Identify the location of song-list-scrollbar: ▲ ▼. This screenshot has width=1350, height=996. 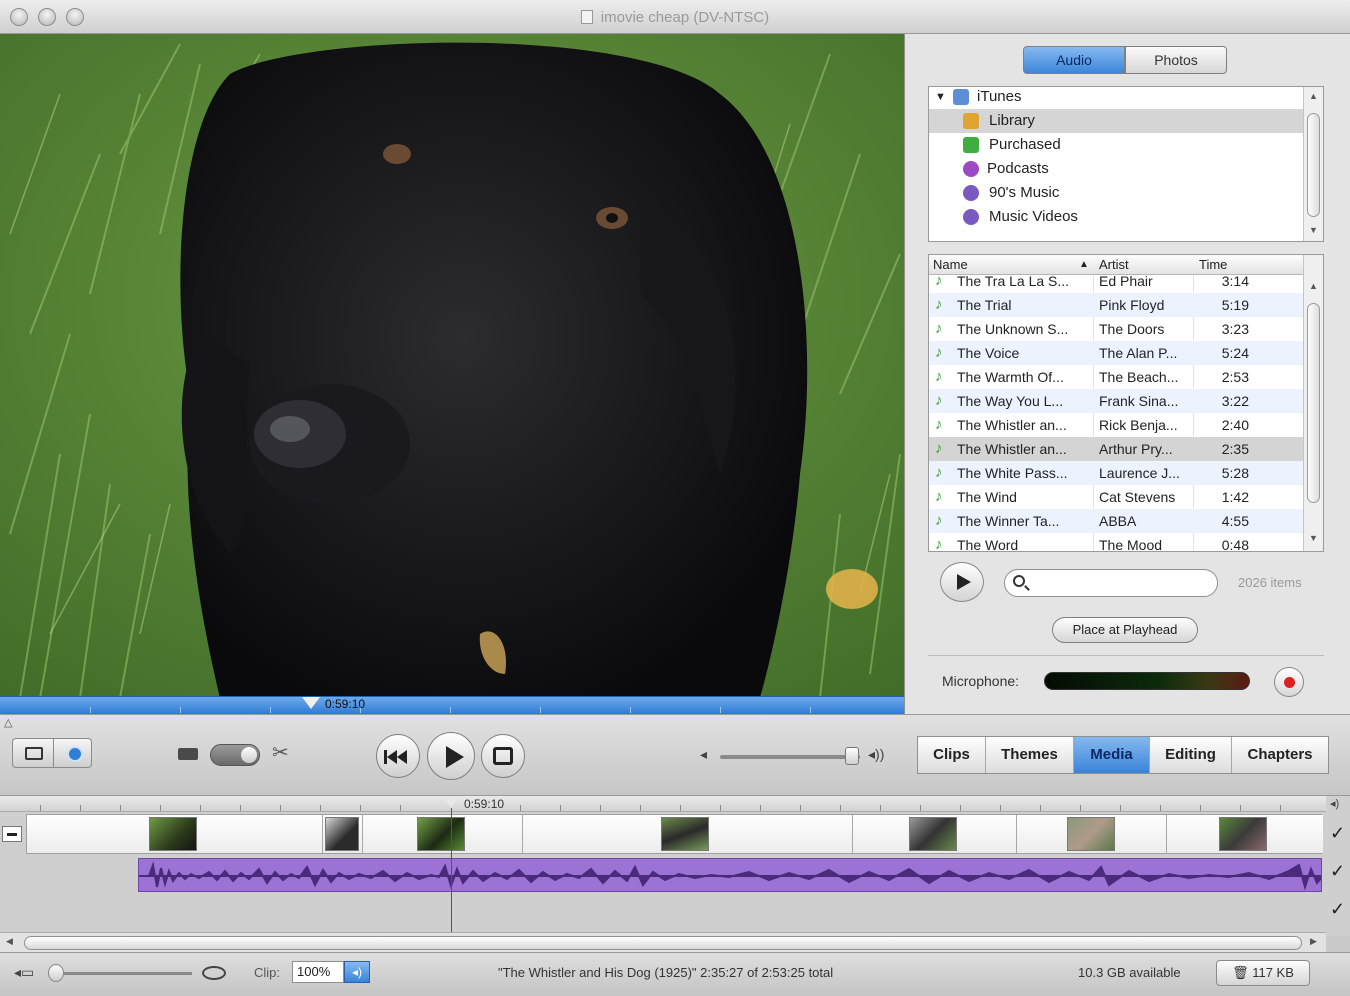
(1313, 403).